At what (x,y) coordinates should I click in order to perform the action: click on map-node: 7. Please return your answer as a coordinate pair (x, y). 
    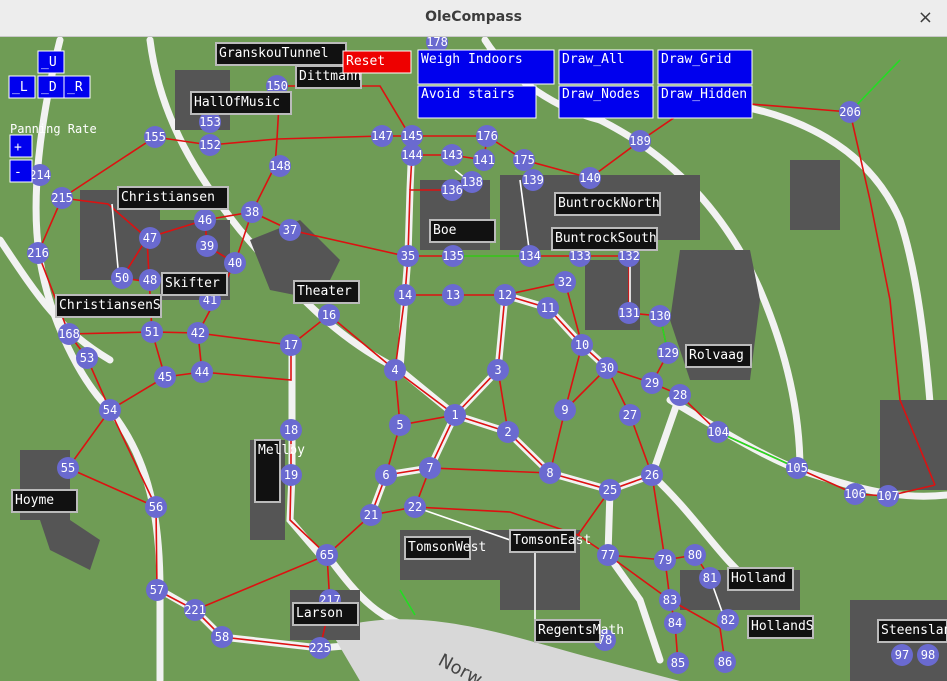
    Looking at the image, I should click on (430, 468).